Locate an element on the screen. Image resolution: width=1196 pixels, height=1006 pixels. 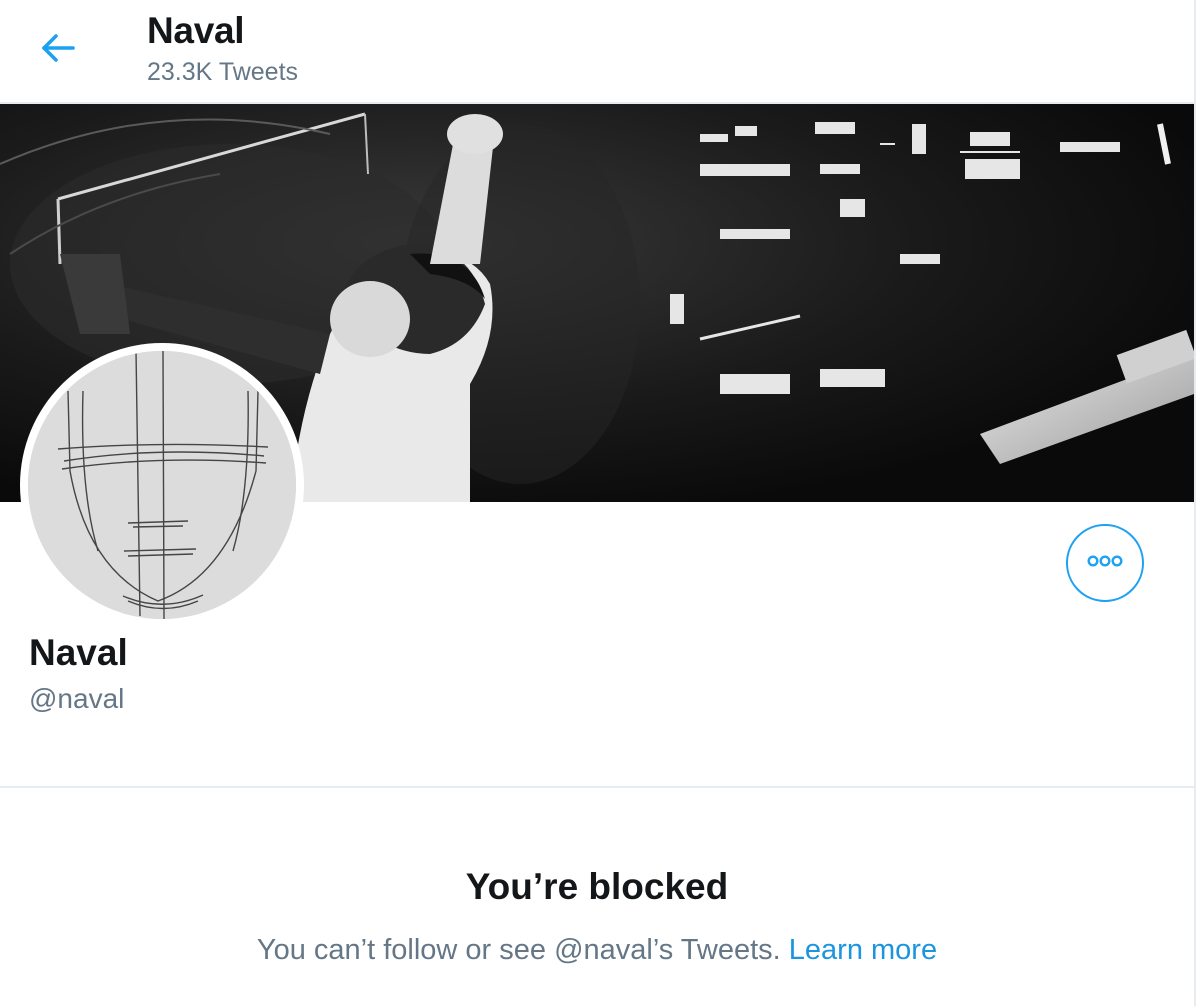
tweet-count: 23.3K Tweets is located at coordinates (223, 72).